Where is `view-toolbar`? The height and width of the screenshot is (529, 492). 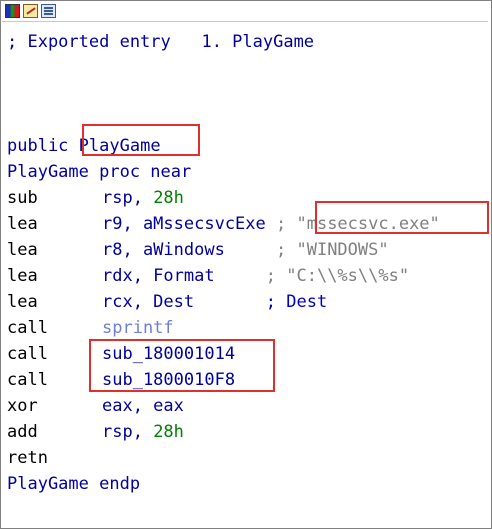
view-toolbar is located at coordinates (245, 12).